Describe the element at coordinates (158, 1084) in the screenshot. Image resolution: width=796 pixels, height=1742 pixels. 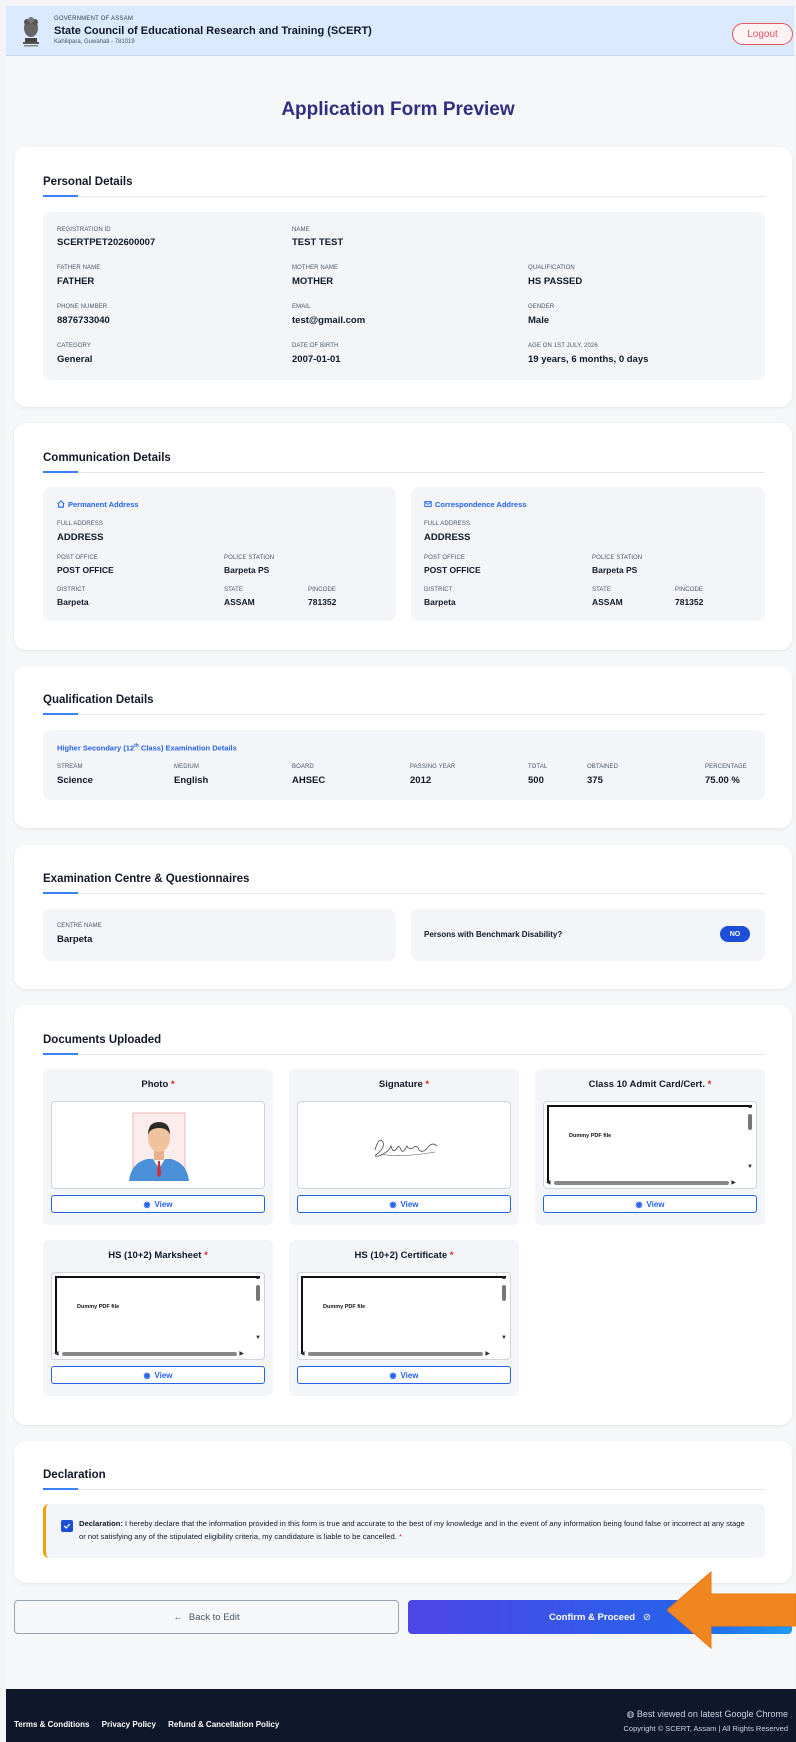
I see `document-title: Photo *` at that location.